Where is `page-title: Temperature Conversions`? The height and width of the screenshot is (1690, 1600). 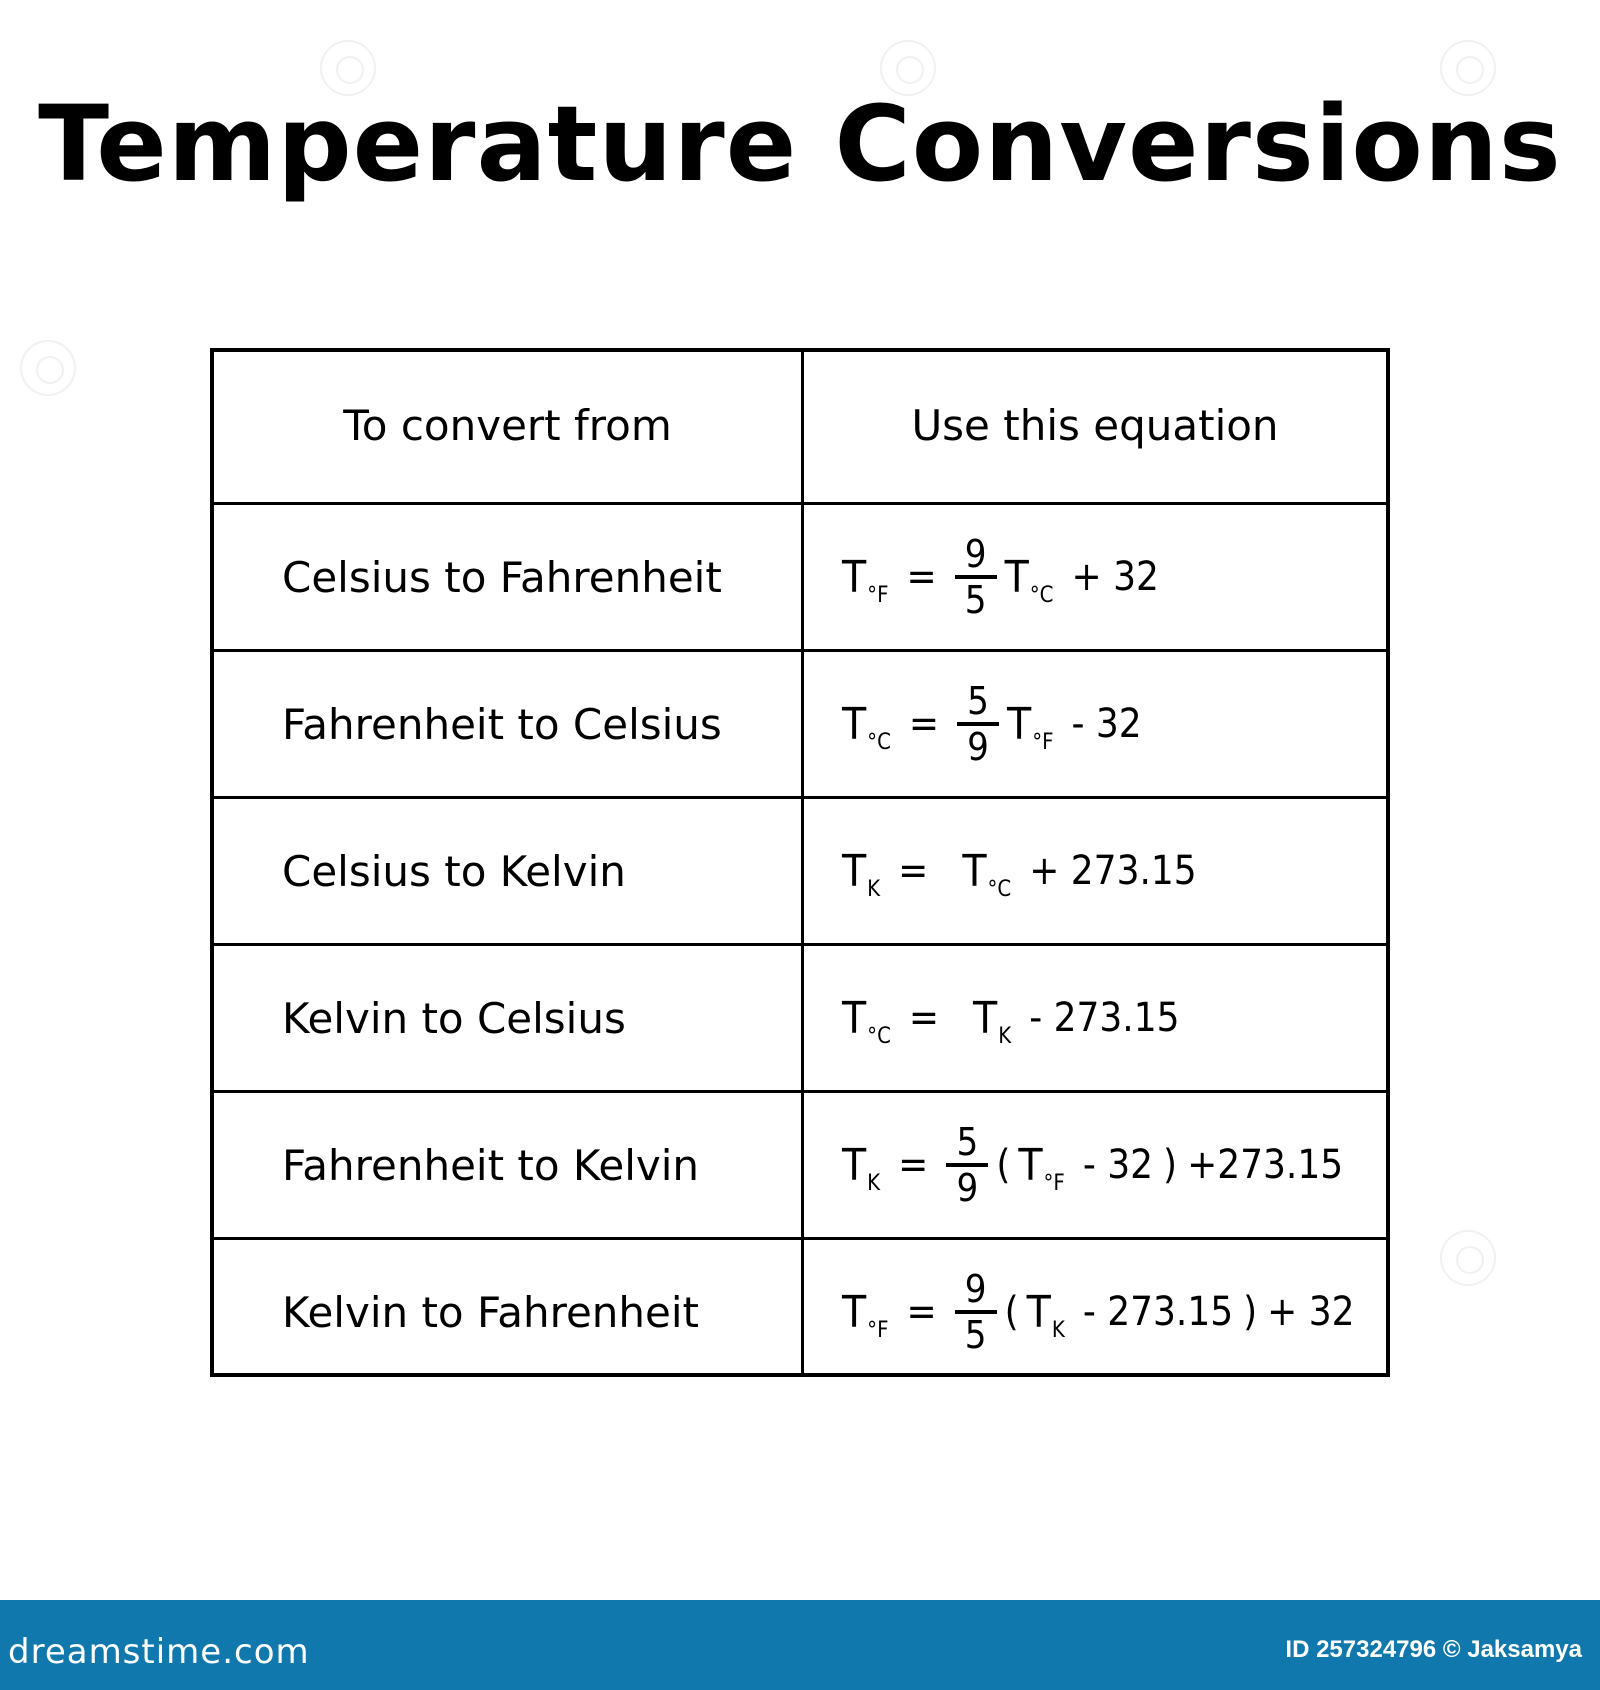 page-title: Temperature Conversions is located at coordinates (800, 144).